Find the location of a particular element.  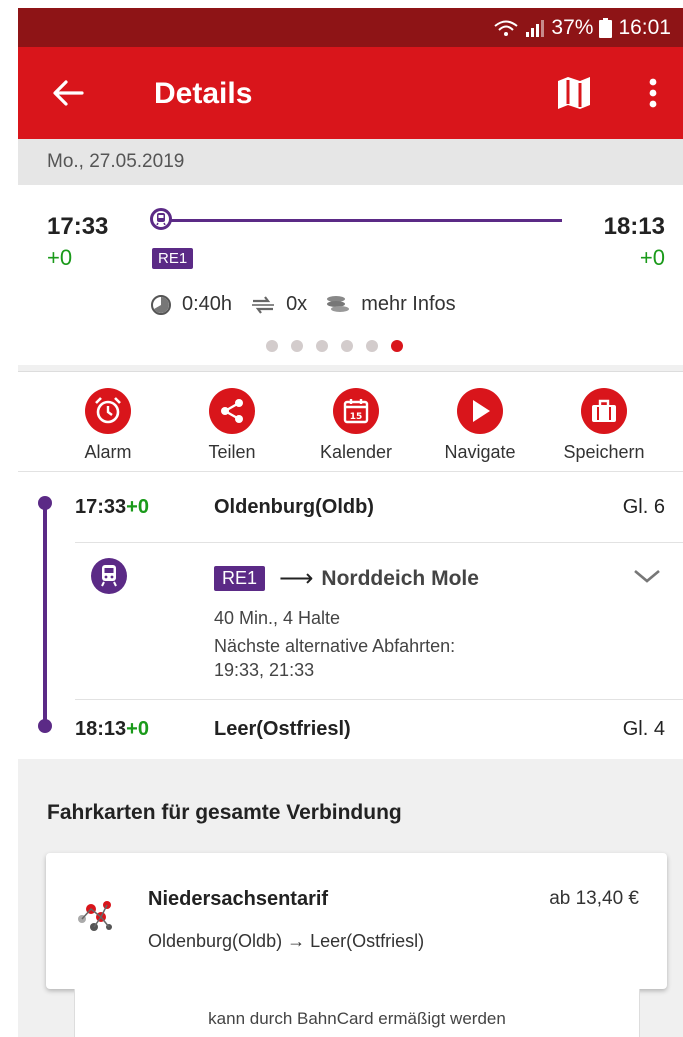

calendar-label: Kalender is located at coordinates (356, 452).